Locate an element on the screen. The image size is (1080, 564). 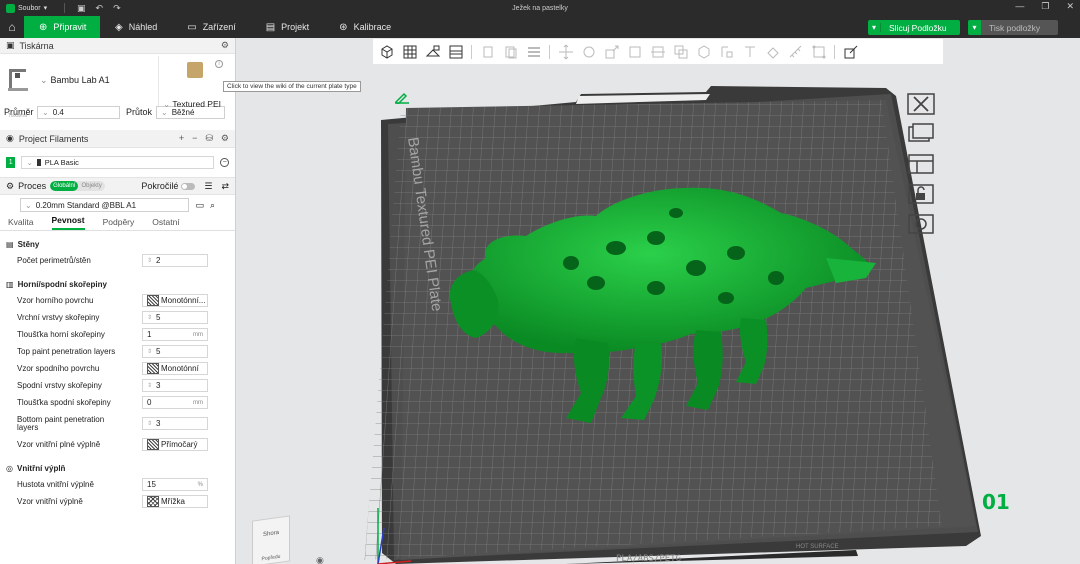
infill-density-input: 15% is located at coordinates (175, 484).